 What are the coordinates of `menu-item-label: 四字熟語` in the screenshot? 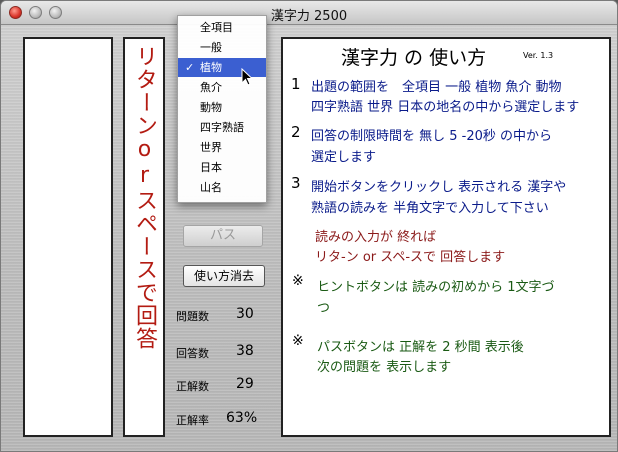 It's located at (222, 127).